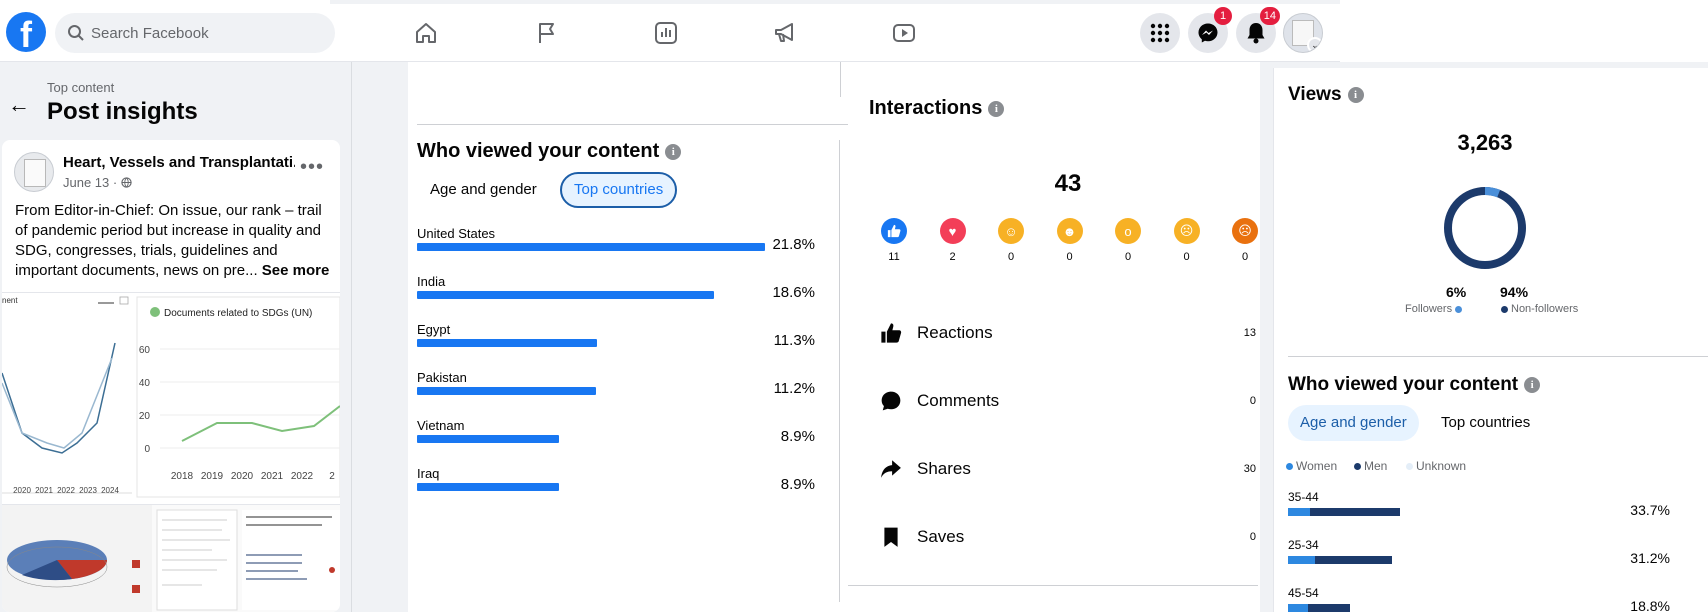 The height and width of the screenshot is (612, 1708). What do you see at coordinates (171, 558) in the screenshot?
I see `post-image-document` at bounding box center [171, 558].